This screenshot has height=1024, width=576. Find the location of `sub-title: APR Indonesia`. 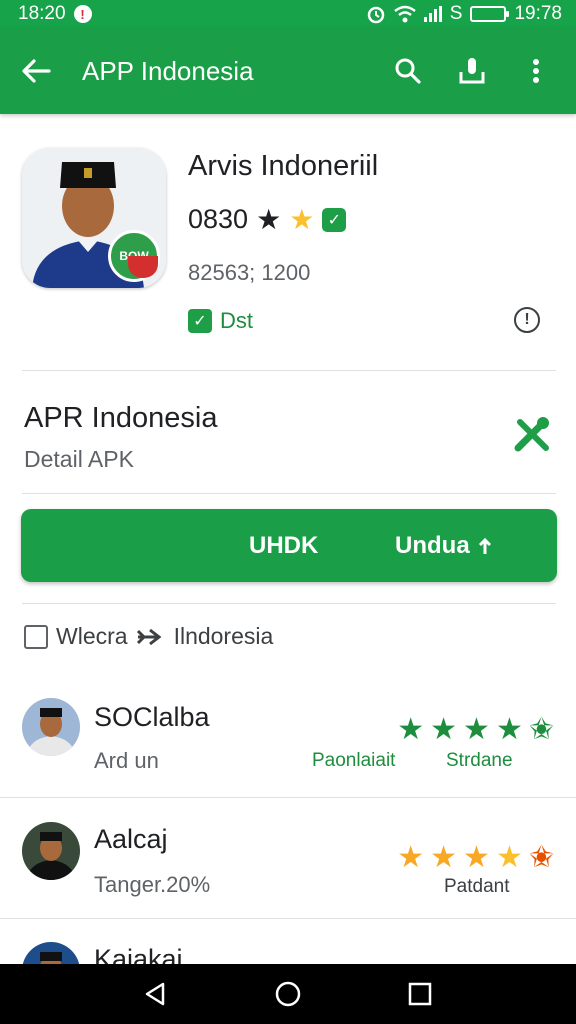

sub-title: APR Indonesia is located at coordinates (121, 418).